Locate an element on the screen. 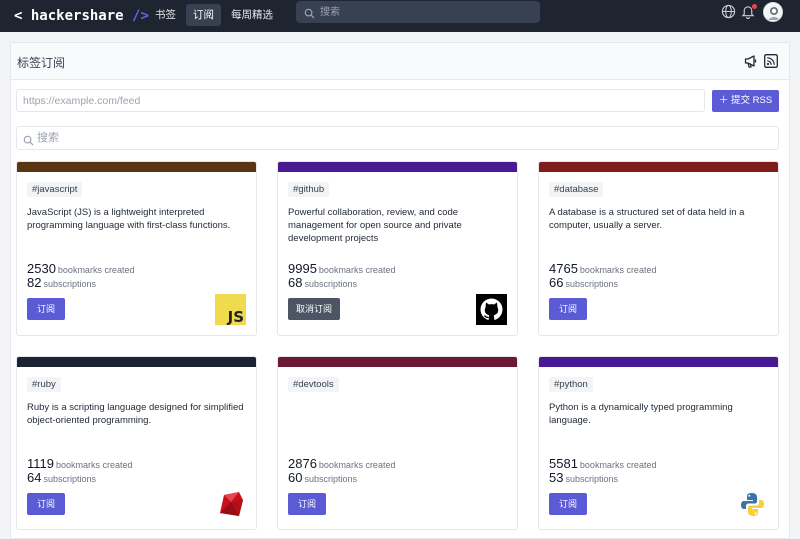 Image resolution: width=800 pixels, height=539 pixels. logo-suffix: /> is located at coordinates (140, 16).